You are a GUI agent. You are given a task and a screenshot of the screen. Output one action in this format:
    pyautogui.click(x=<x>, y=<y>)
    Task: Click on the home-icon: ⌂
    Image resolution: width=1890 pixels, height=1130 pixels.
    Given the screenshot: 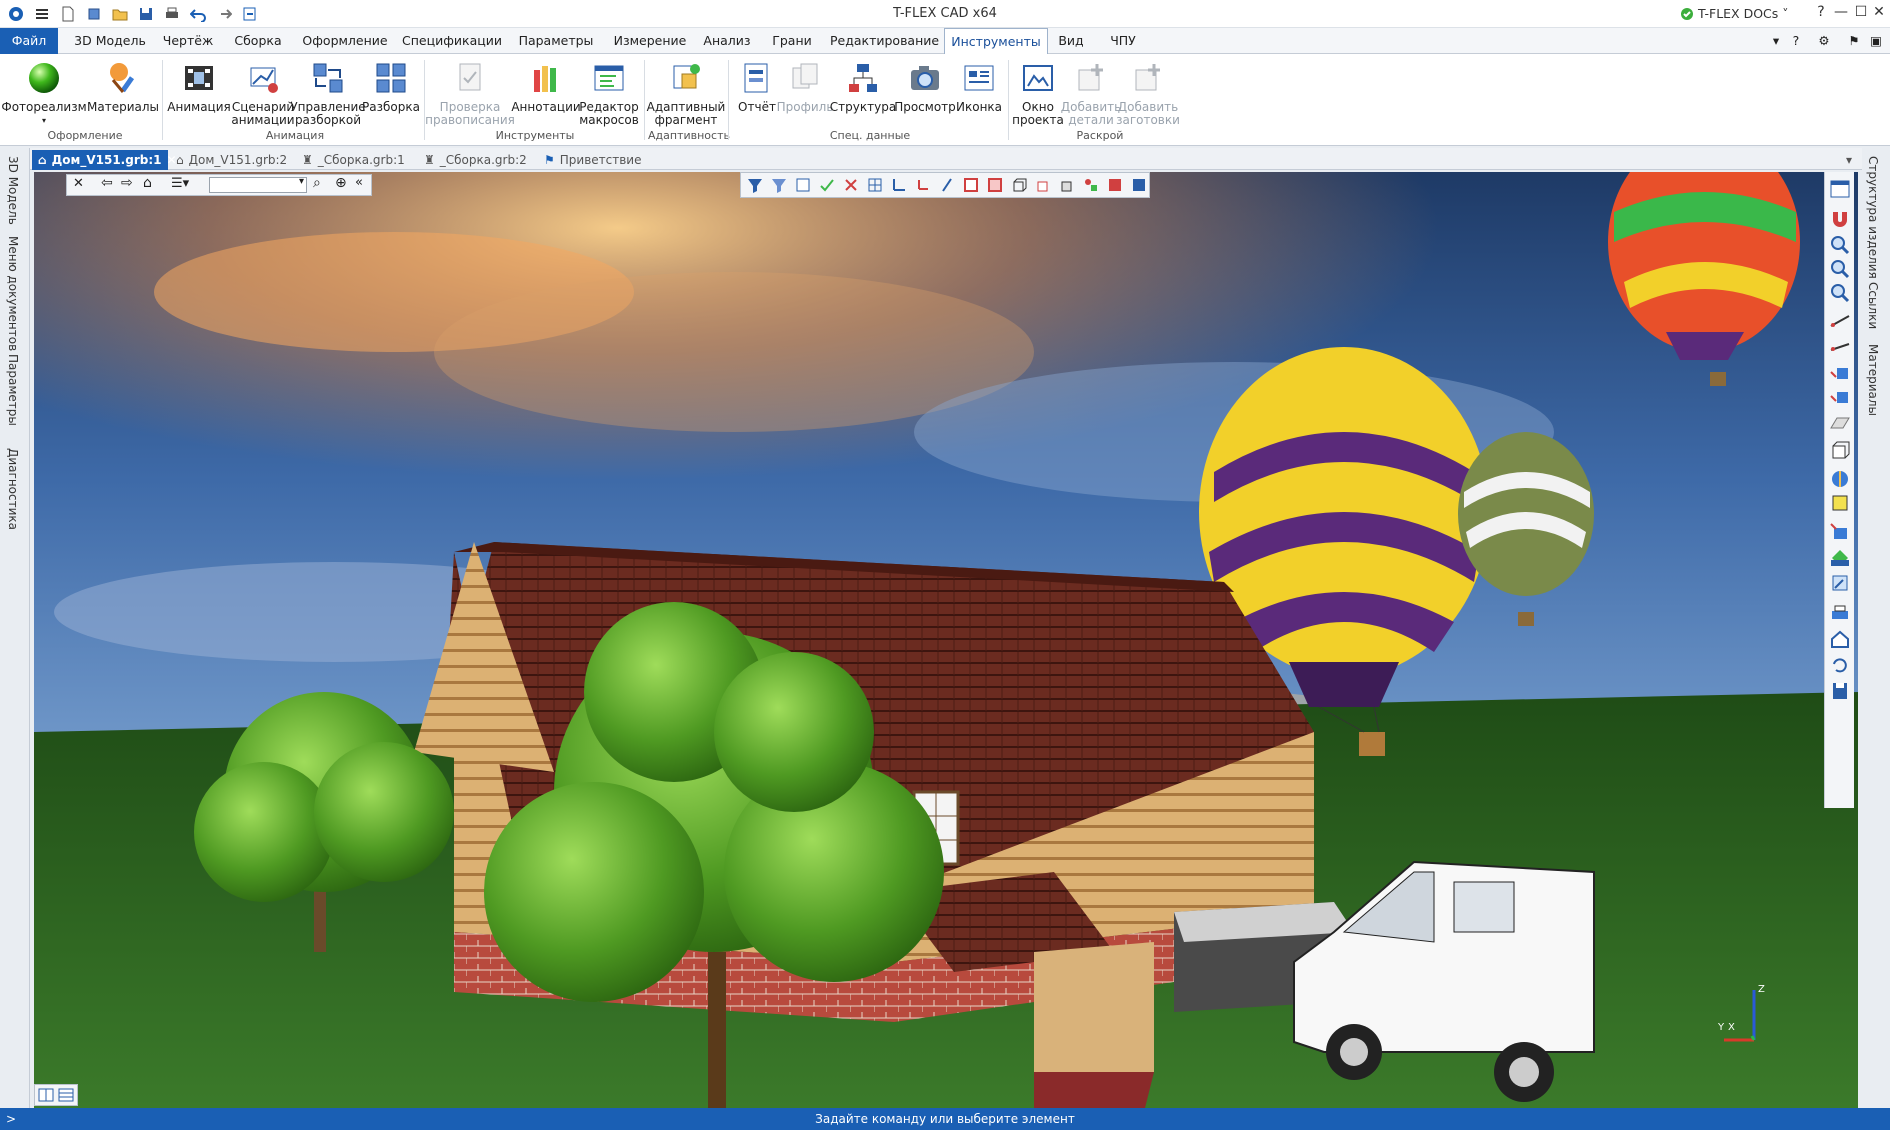 What is the action you would take?
    pyautogui.click(x=147, y=183)
    